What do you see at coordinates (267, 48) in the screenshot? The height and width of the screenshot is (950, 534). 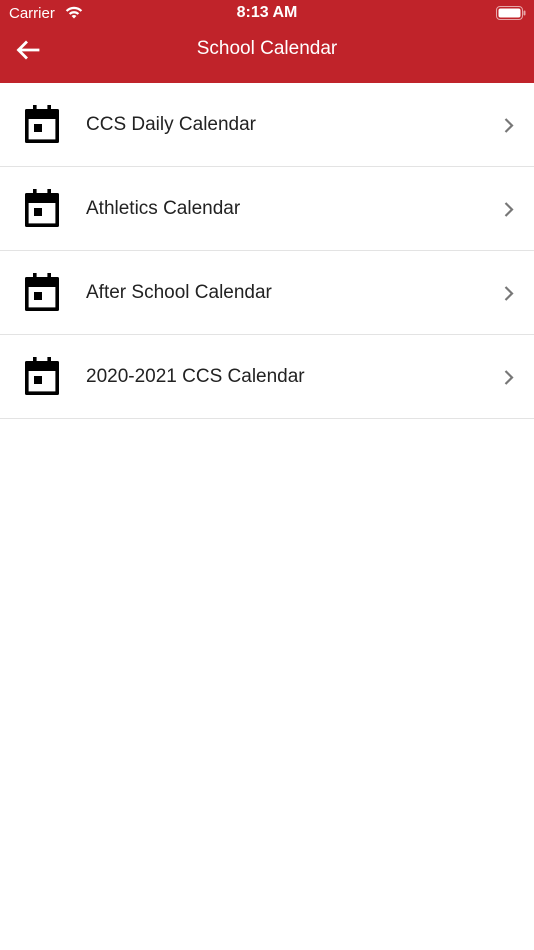 I see `page-title: School Calendar` at bounding box center [267, 48].